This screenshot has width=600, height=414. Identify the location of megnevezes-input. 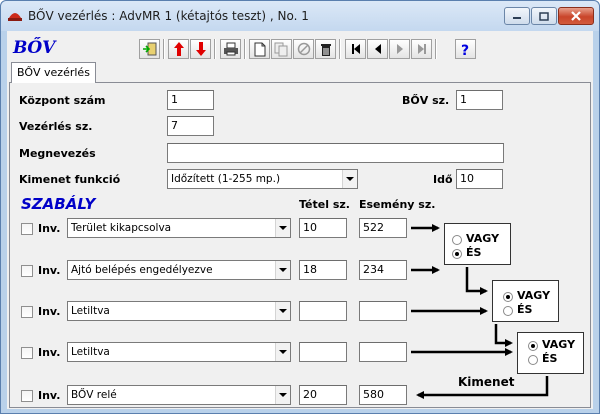
(335, 153).